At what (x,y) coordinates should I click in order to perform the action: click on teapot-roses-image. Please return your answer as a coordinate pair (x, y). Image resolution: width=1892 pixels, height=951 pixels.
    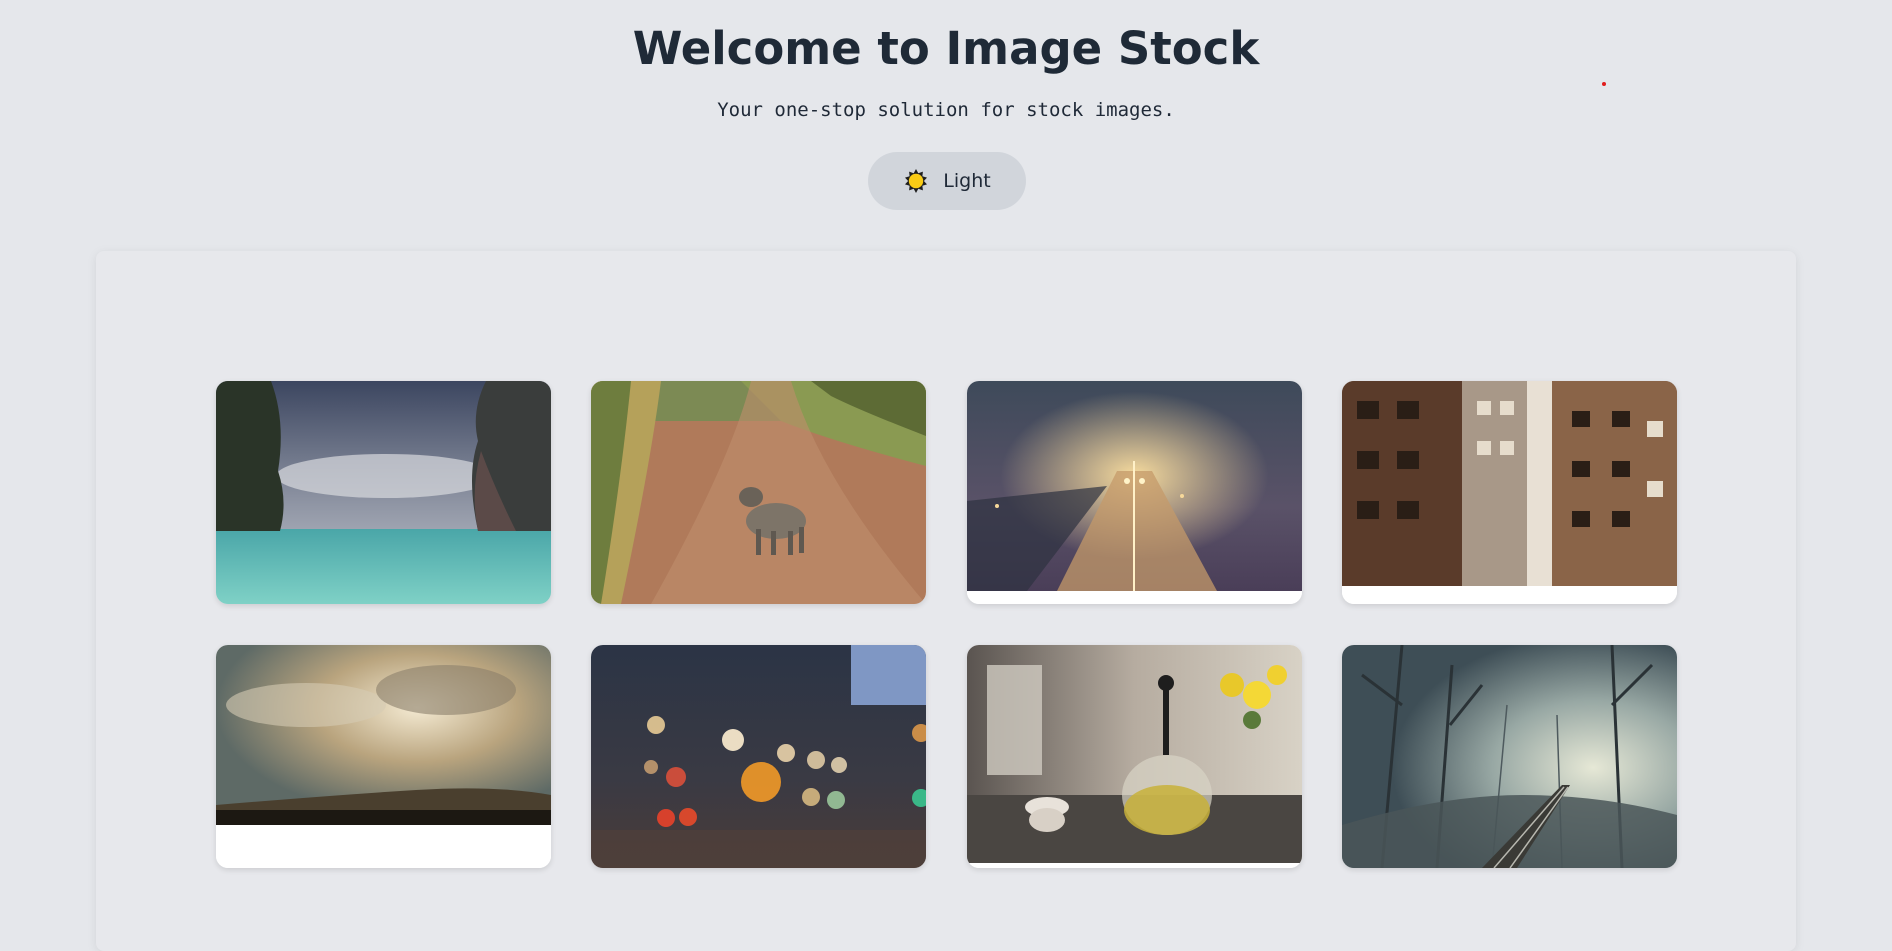
    Looking at the image, I should click on (1134, 756).